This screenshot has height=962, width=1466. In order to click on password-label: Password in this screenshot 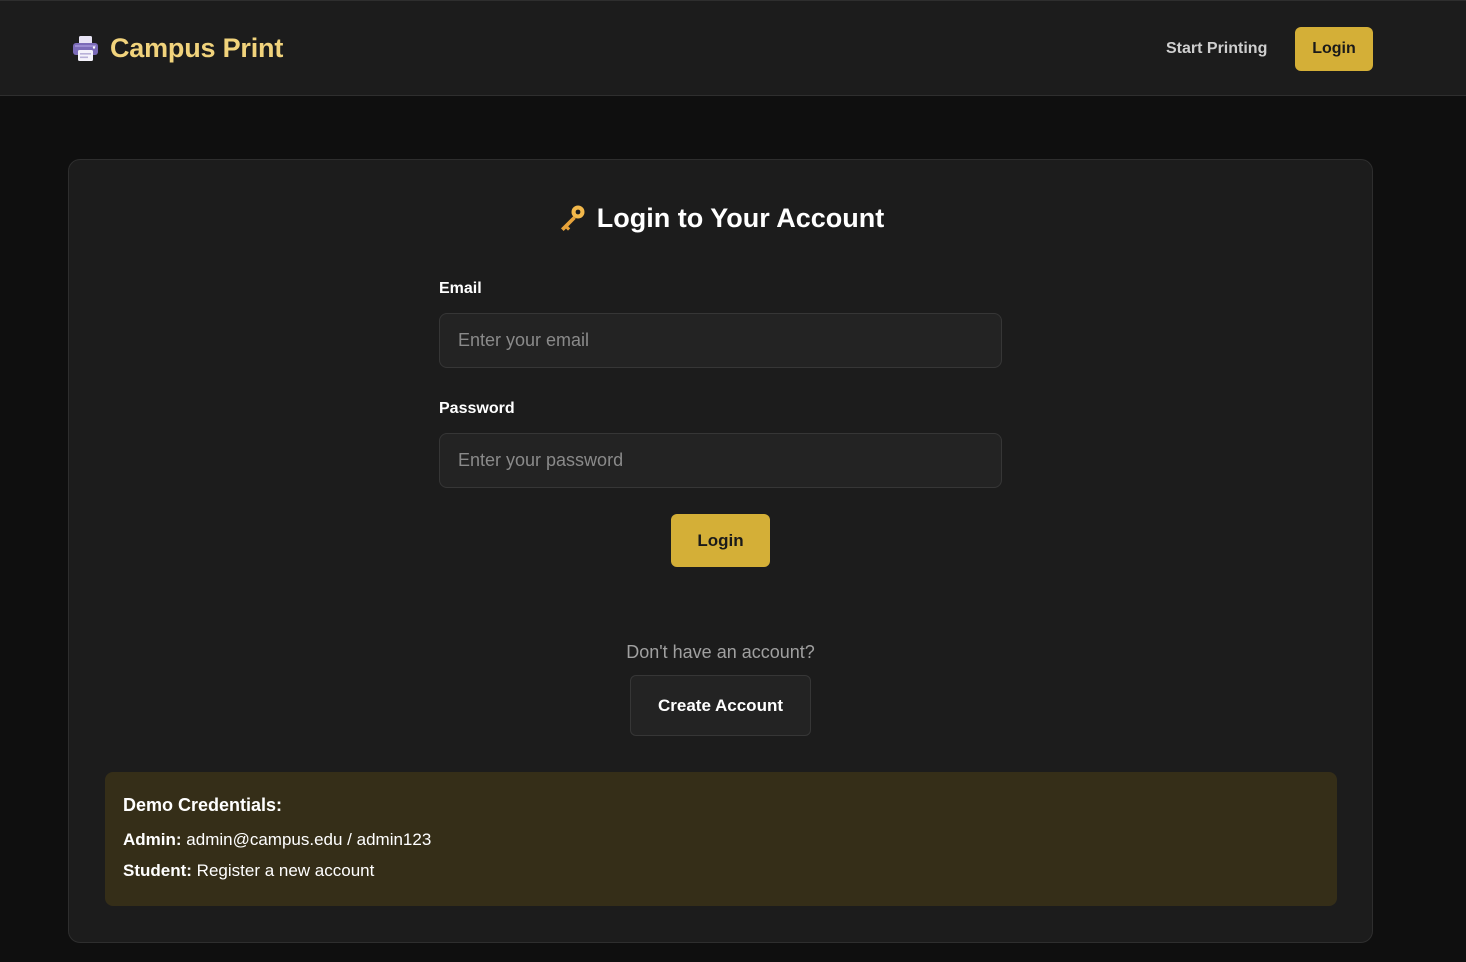, I will do `click(477, 408)`.